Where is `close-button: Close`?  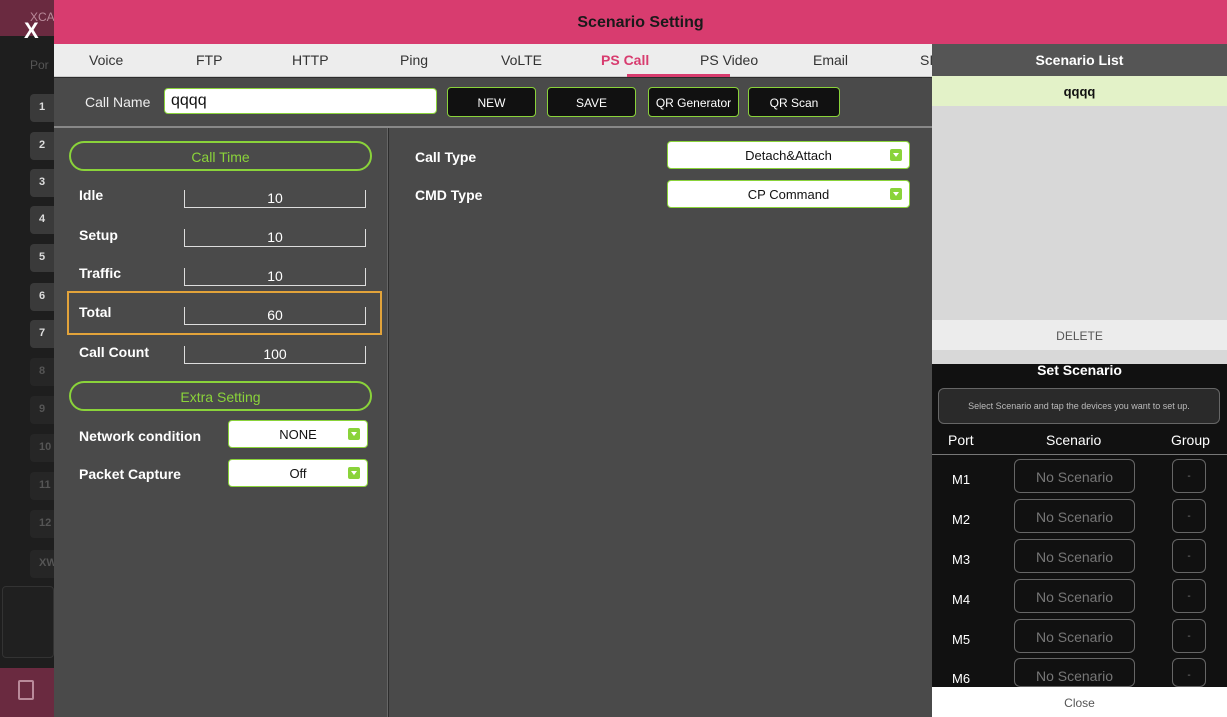 close-button: Close is located at coordinates (1079, 702).